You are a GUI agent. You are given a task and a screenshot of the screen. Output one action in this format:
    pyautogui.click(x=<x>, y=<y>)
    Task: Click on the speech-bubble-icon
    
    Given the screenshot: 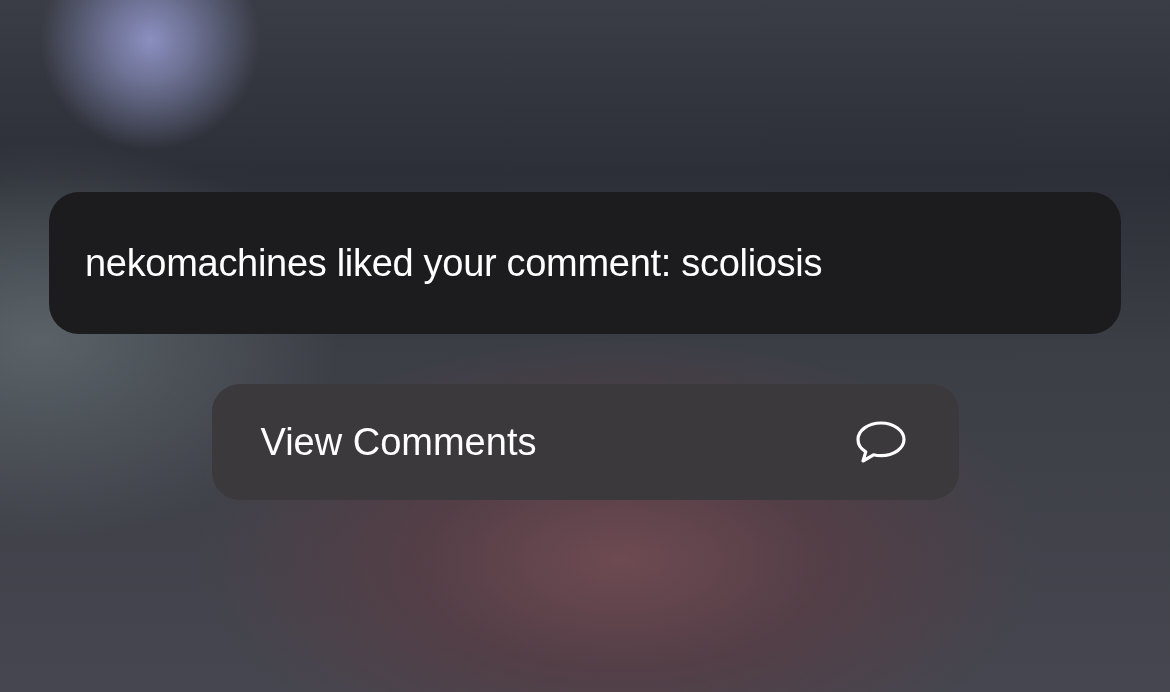 What is the action you would take?
    pyautogui.click(x=880, y=442)
    